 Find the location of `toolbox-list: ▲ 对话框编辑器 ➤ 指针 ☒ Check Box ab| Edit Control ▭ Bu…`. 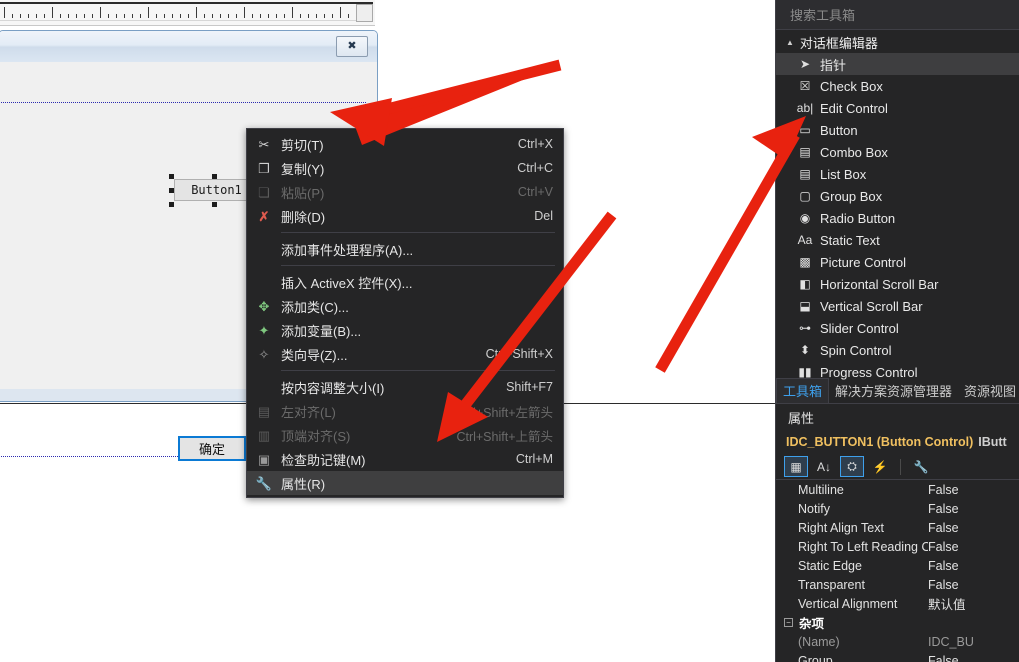

toolbox-list: ▲ 对话框编辑器 ➤ 指针 ☒ Check Box ab| Edit Control ▭ Bu… is located at coordinates (897, 206).